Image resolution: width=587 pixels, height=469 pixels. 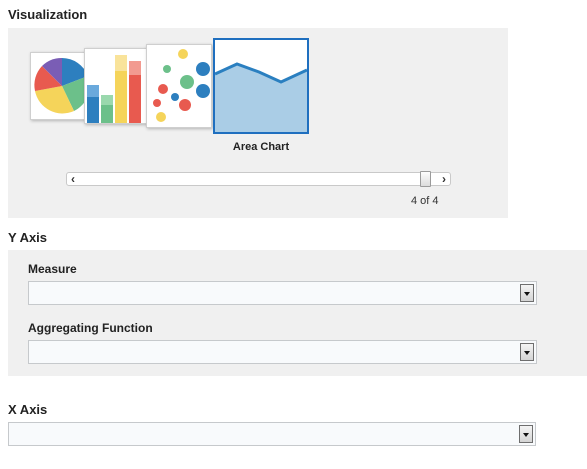 What do you see at coordinates (425, 179) in the screenshot?
I see `slider-handle` at bounding box center [425, 179].